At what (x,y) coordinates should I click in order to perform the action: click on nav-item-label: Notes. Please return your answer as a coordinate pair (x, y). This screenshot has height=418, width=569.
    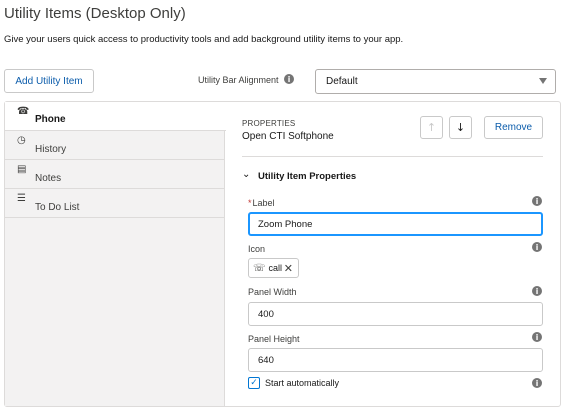
    Looking at the image, I should click on (48, 178).